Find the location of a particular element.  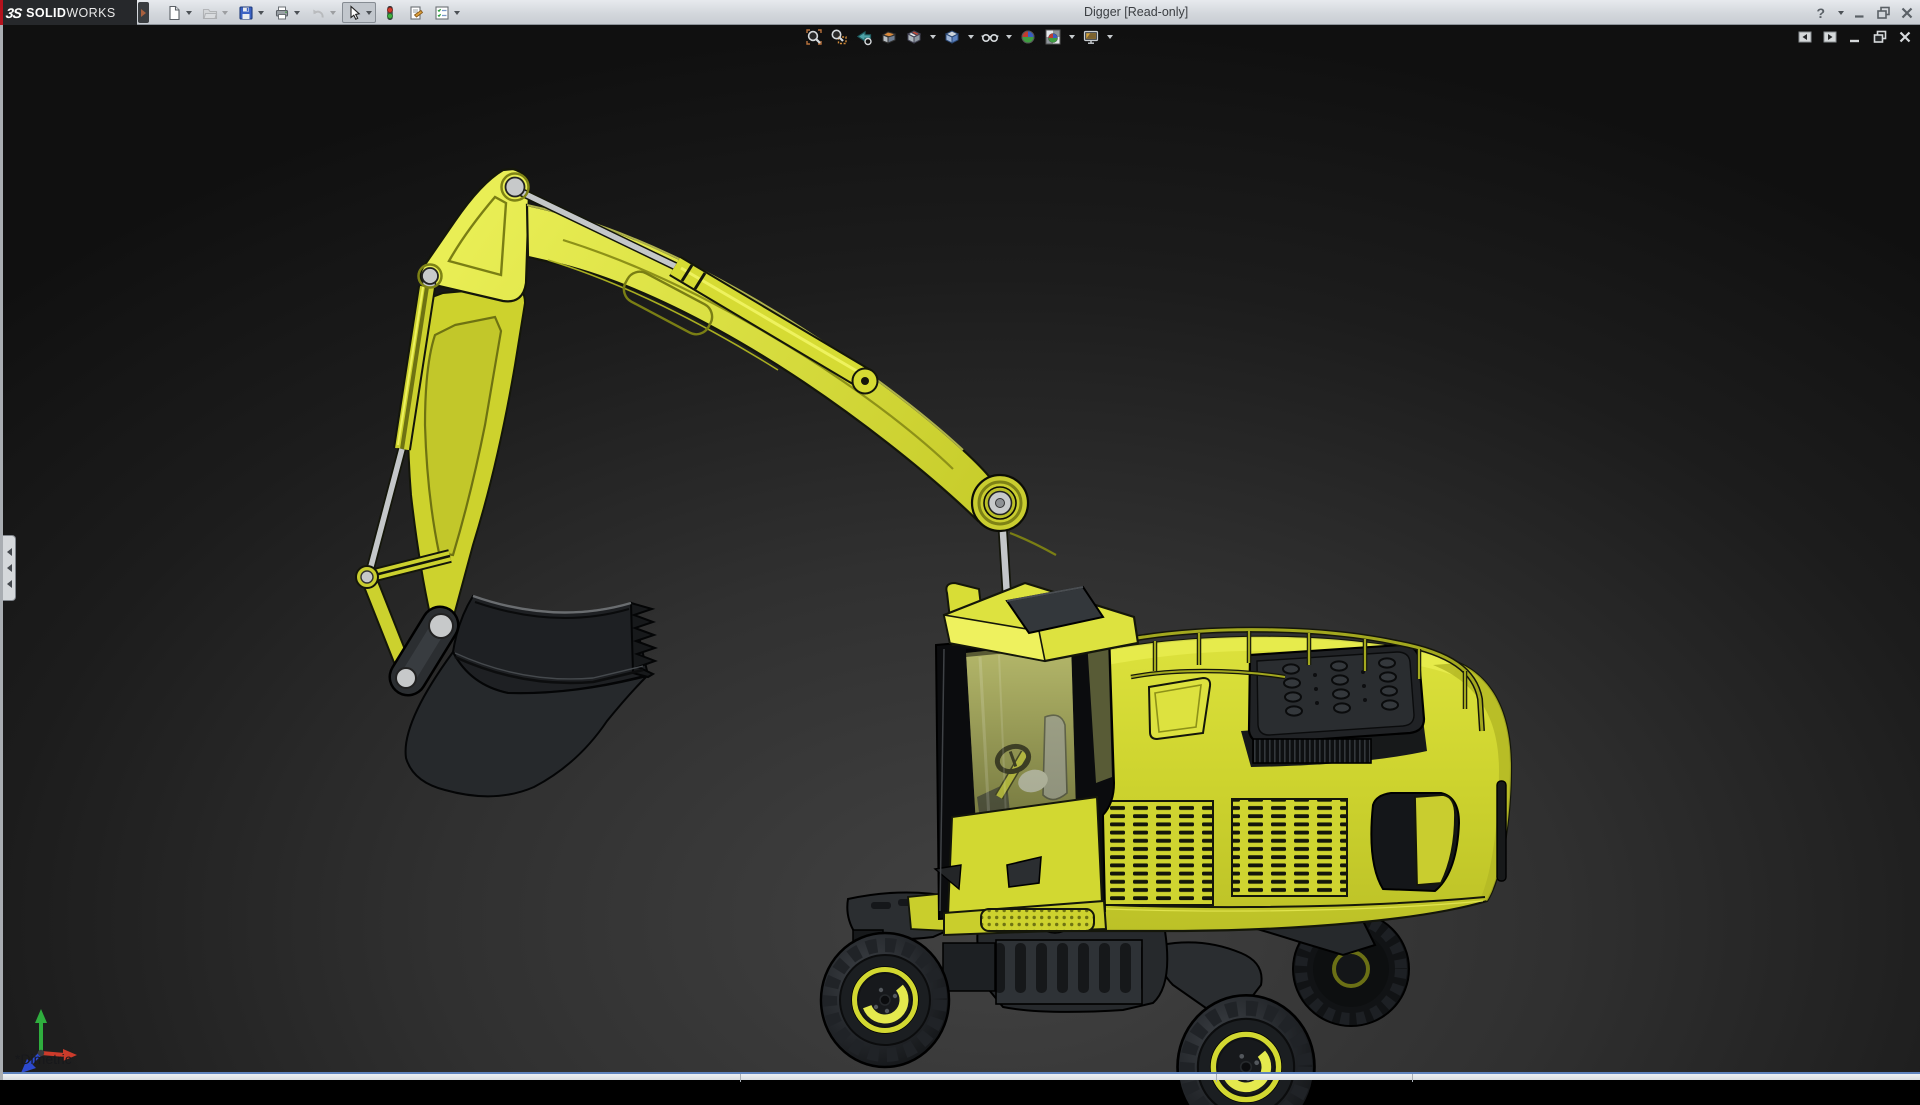

headsup-view-toolbar is located at coordinates (959, 37).